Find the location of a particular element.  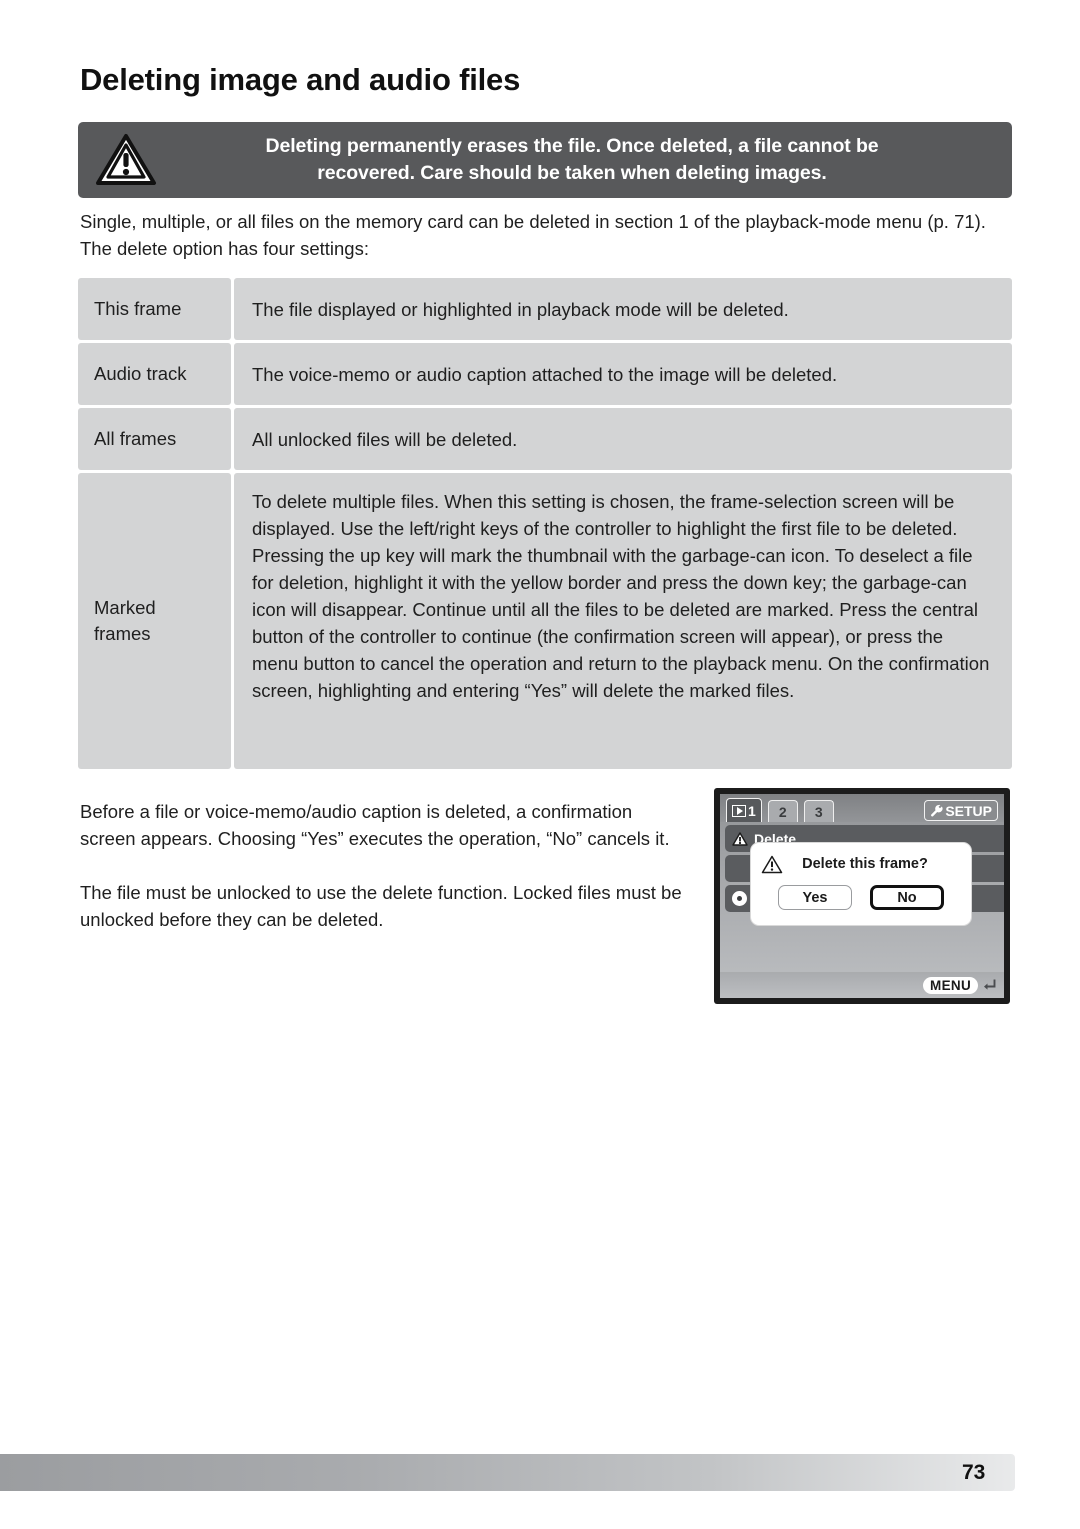

yes-button: Yes is located at coordinates (815, 897).